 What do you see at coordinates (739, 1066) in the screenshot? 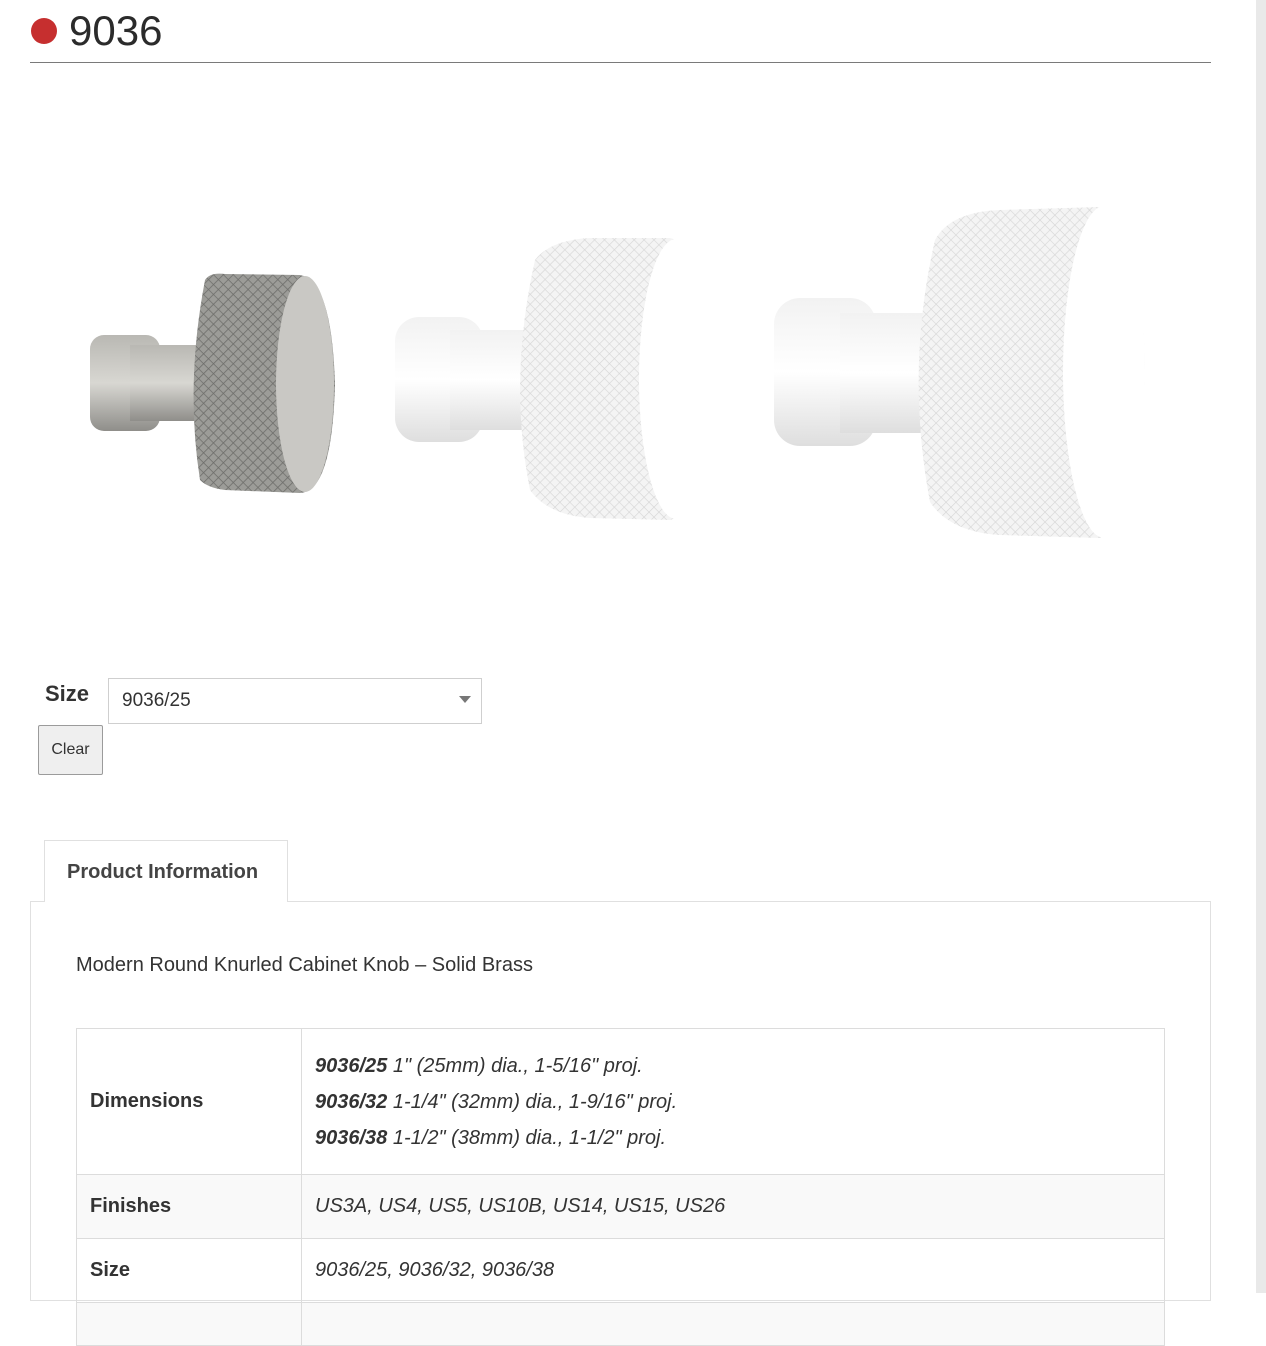
I see `dimension-line: 9036/25 1" (25mm) dia., 1-5/16" proj.` at bounding box center [739, 1066].